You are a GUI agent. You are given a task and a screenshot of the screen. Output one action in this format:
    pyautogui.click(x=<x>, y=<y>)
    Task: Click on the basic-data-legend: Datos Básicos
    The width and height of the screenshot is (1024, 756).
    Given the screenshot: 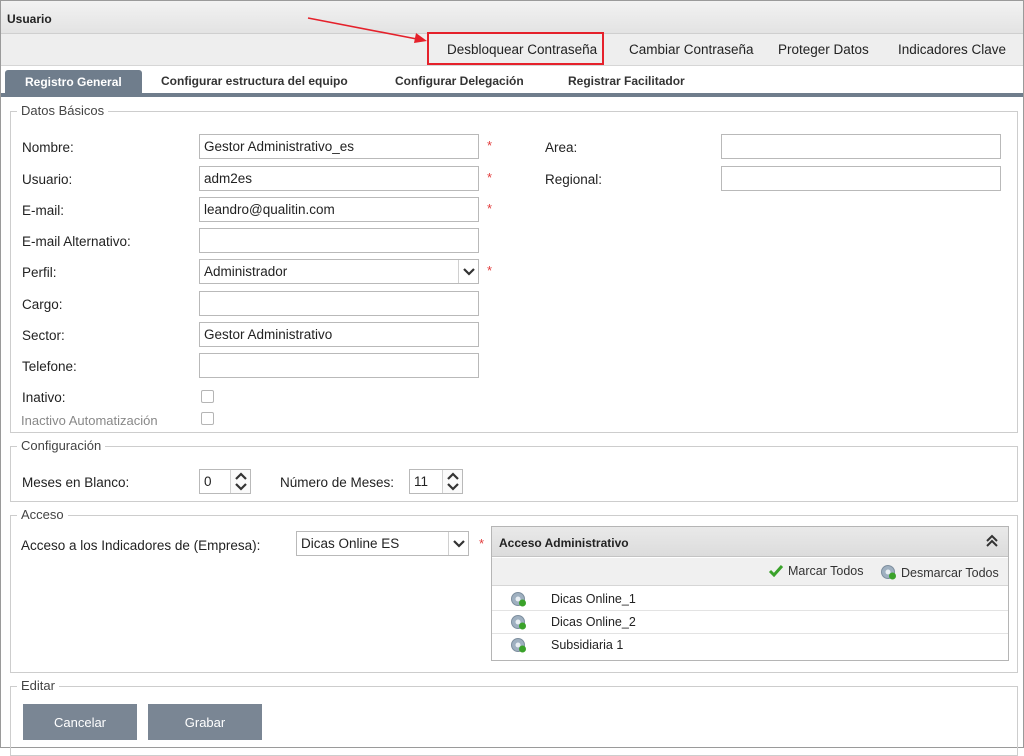 What is the action you would take?
    pyautogui.click(x=63, y=110)
    